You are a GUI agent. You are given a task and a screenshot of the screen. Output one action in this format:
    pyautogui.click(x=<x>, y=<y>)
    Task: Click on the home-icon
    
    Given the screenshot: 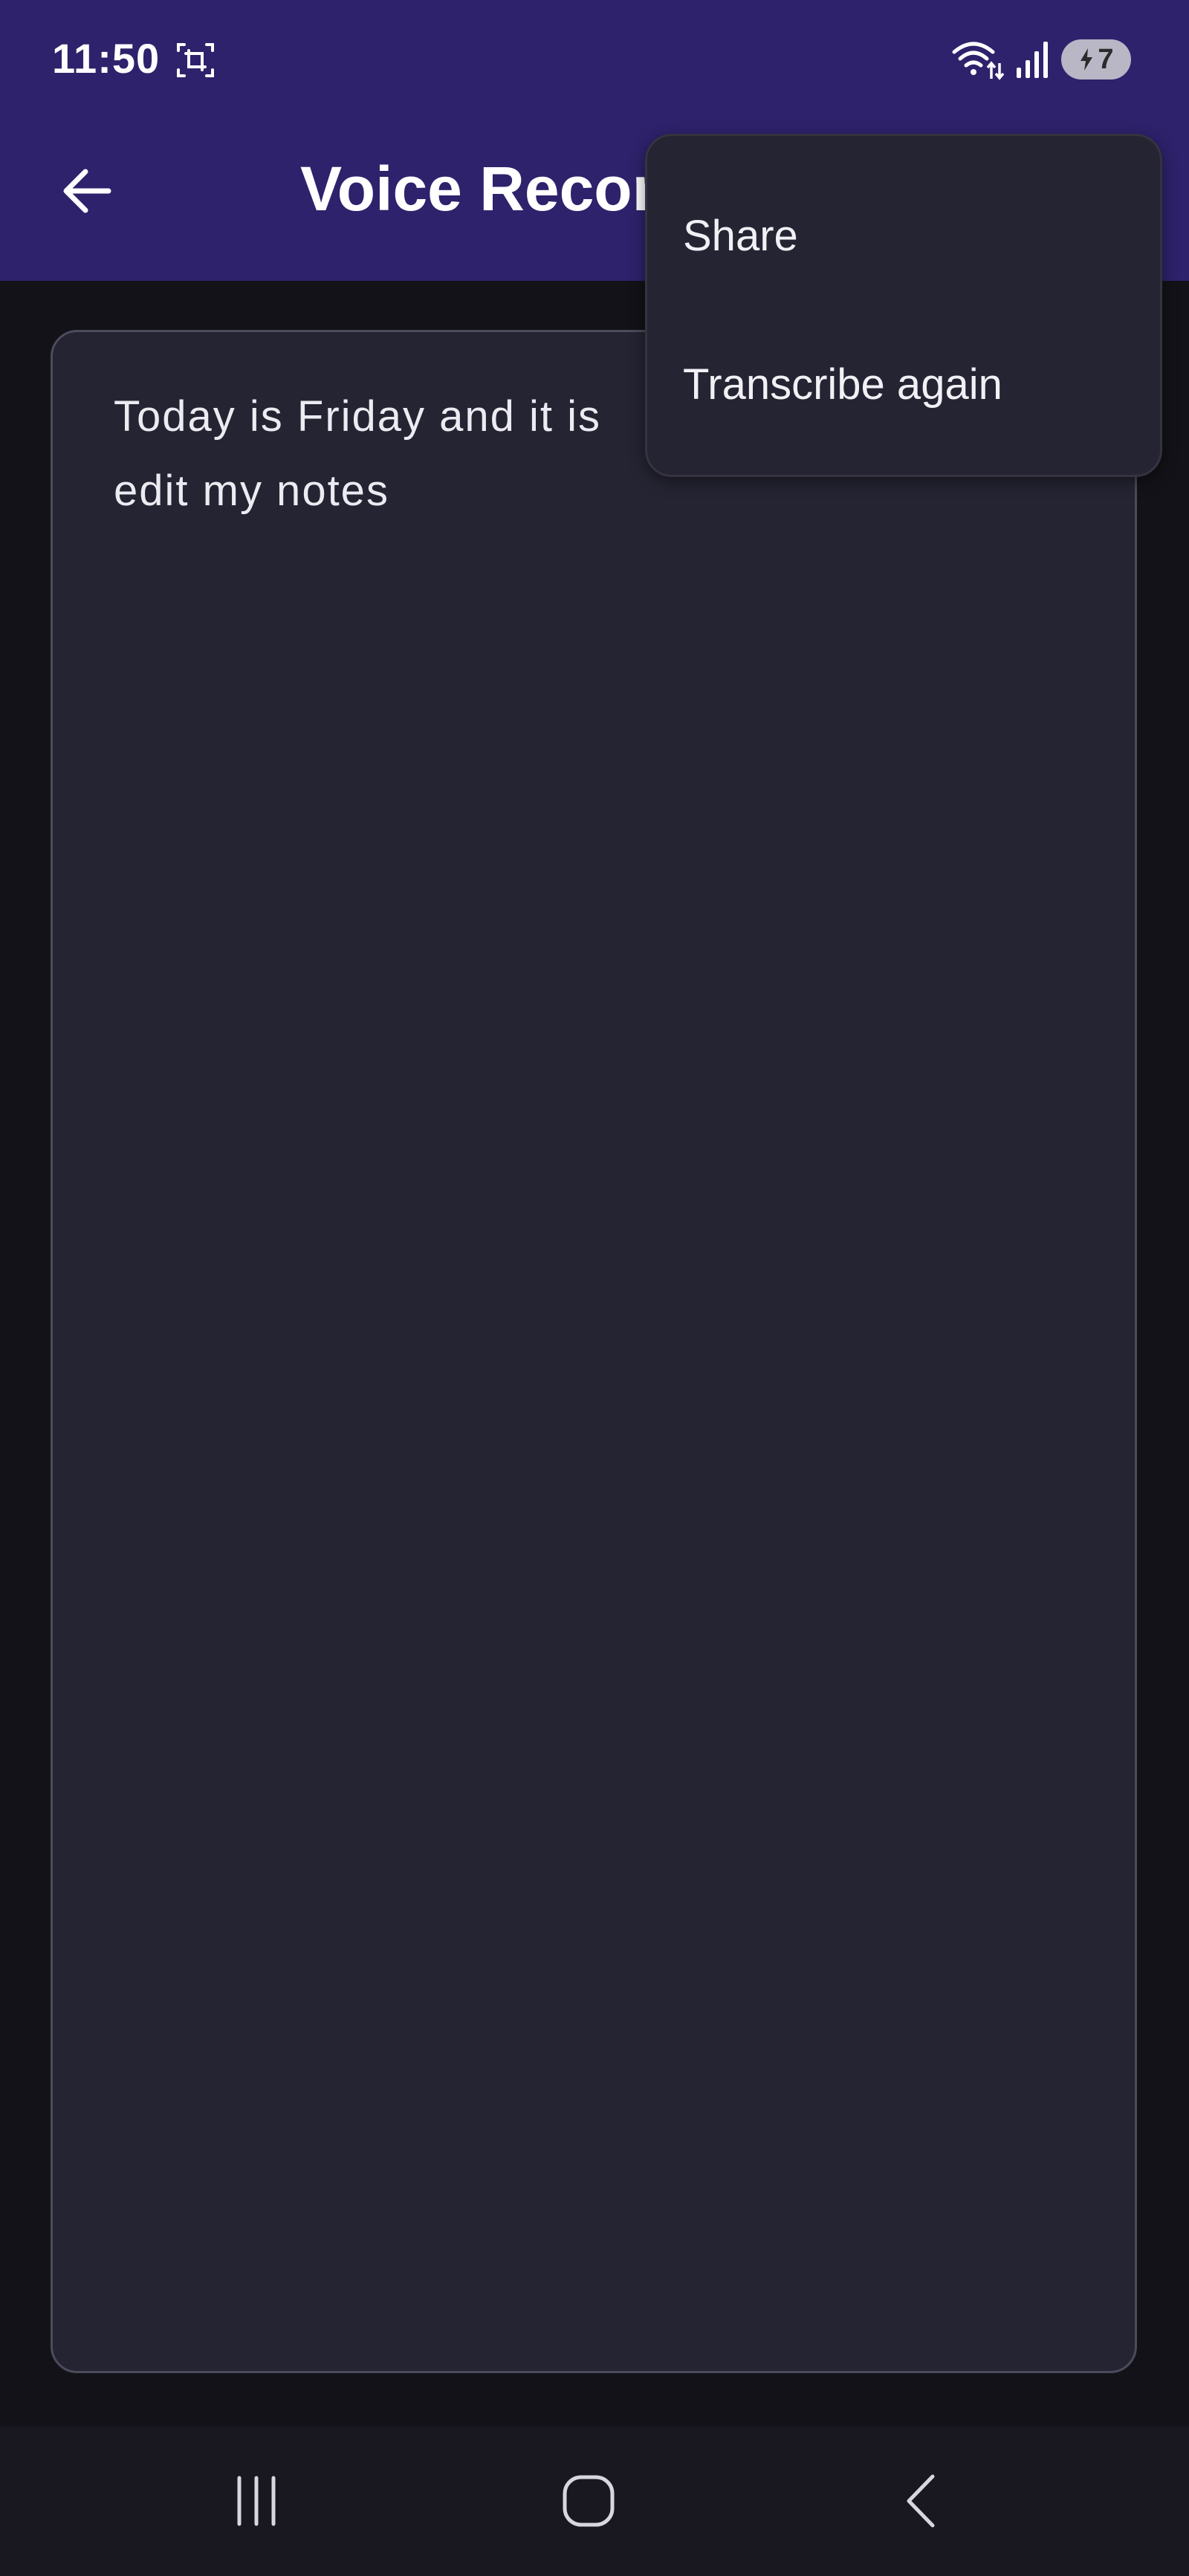 What is the action you would take?
    pyautogui.click(x=589, y=2501)
    